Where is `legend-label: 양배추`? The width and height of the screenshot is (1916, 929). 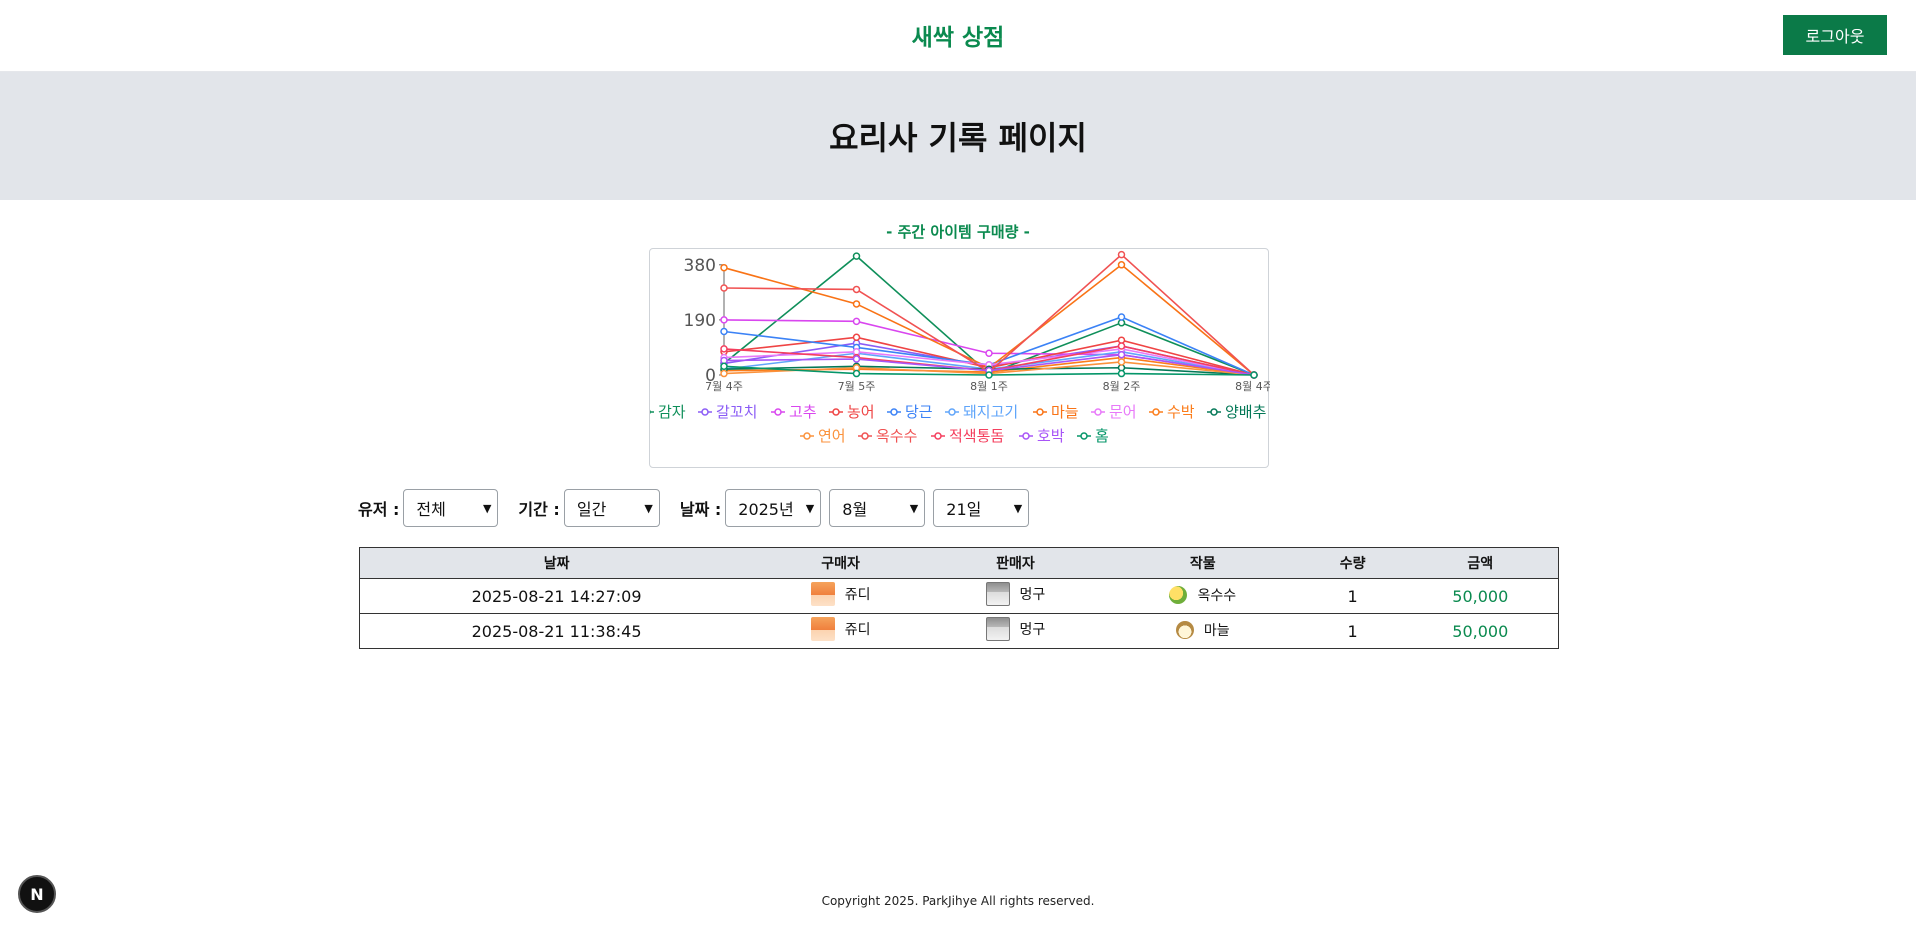 legend-label: 양배추 is located at coordinates (1245, 412).